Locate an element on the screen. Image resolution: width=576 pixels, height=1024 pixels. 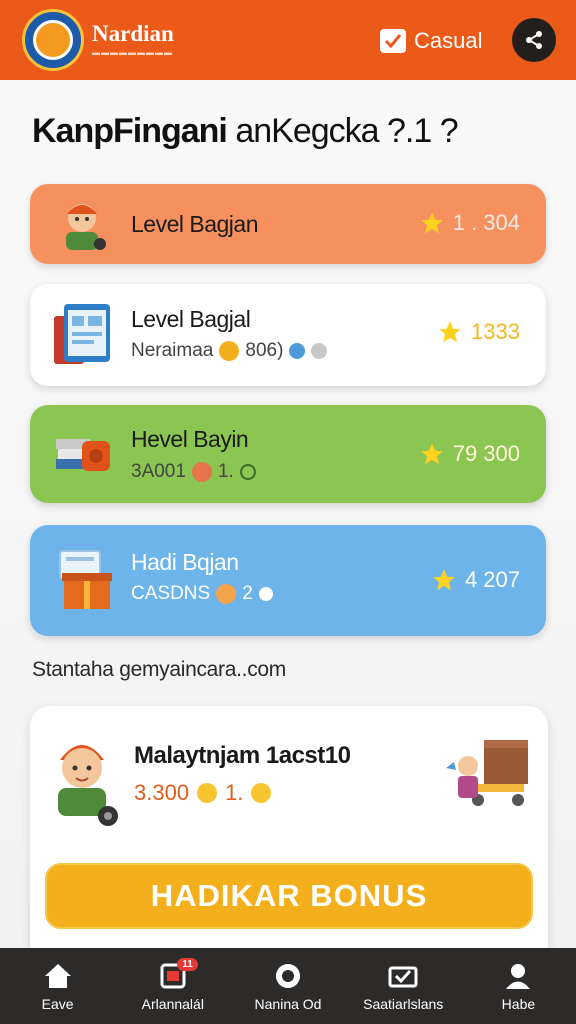
checkmark-icon is located at coordinates (393, 41).